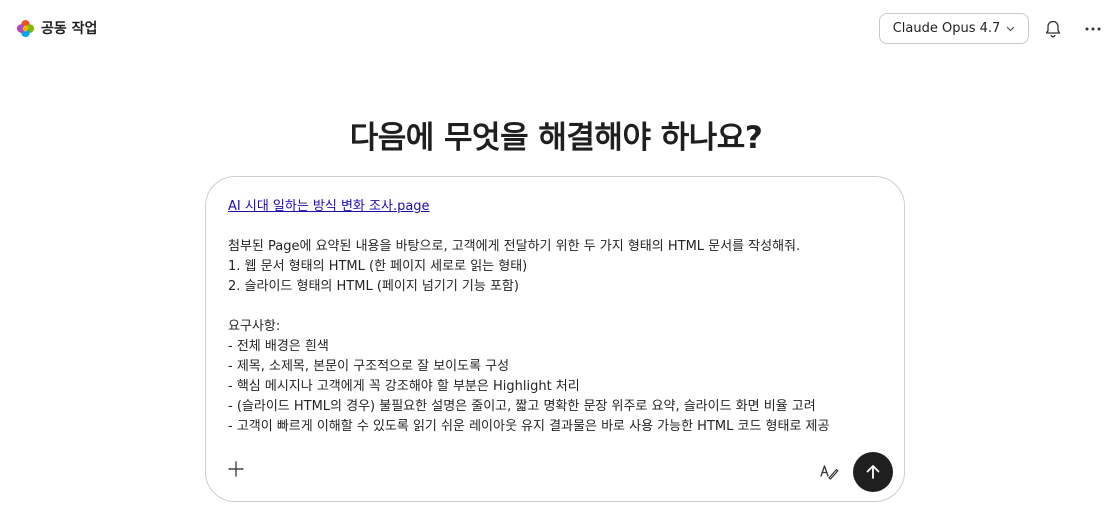 The width and height of the screenshot is (1112, 526). Describe the element at coordinates (553, 307) in the screenshot. I see `prompt-line` at that location.